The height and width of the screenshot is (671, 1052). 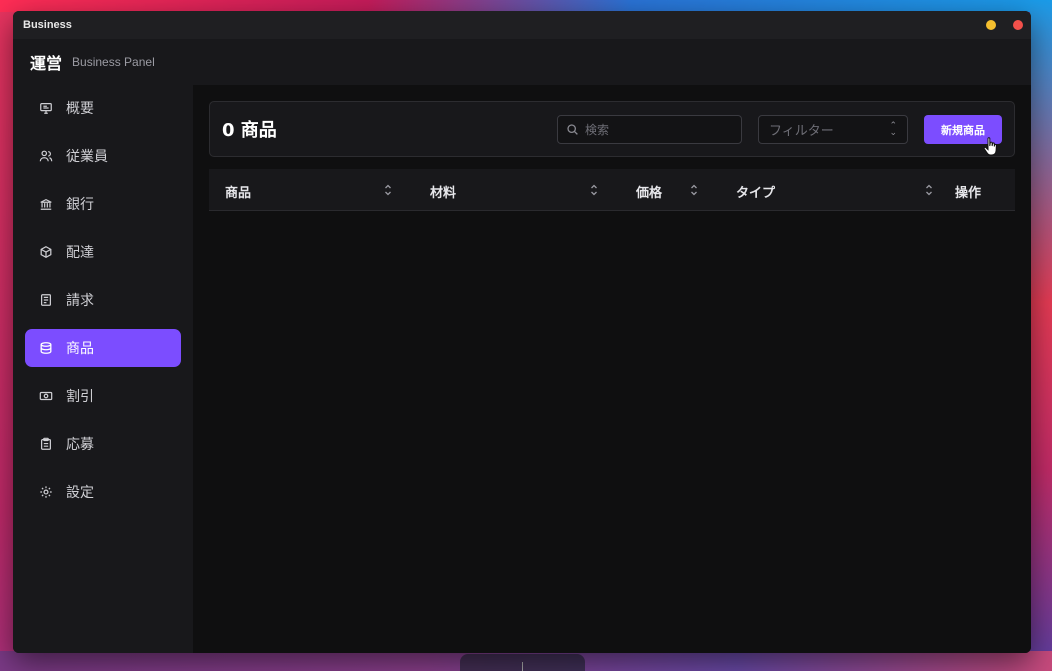 What do you see at coordinates (893, 129) in the screenshot?
I see `chevron-up-down-icon: ⌃ ⌄` at bounding box center [893, 129].